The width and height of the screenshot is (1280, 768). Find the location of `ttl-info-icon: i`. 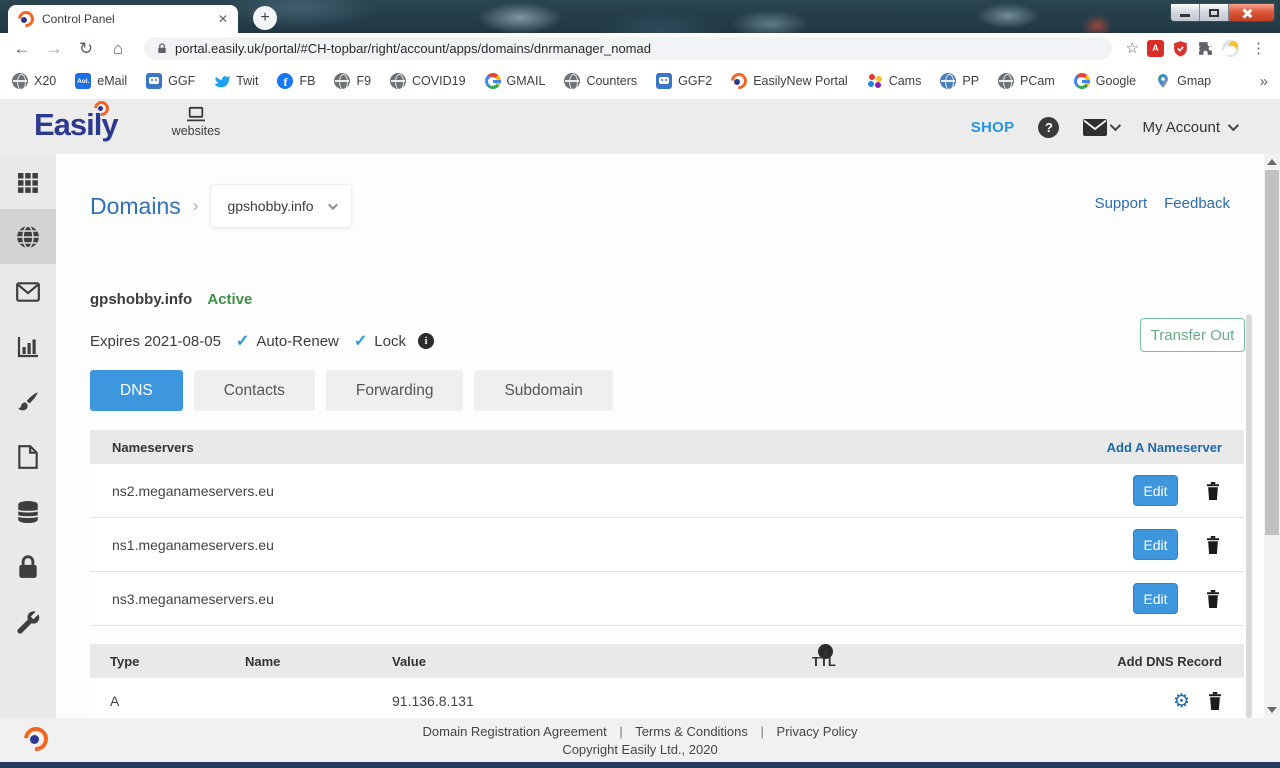

ttl-info-icon: i is located at coordinates (825, 651).